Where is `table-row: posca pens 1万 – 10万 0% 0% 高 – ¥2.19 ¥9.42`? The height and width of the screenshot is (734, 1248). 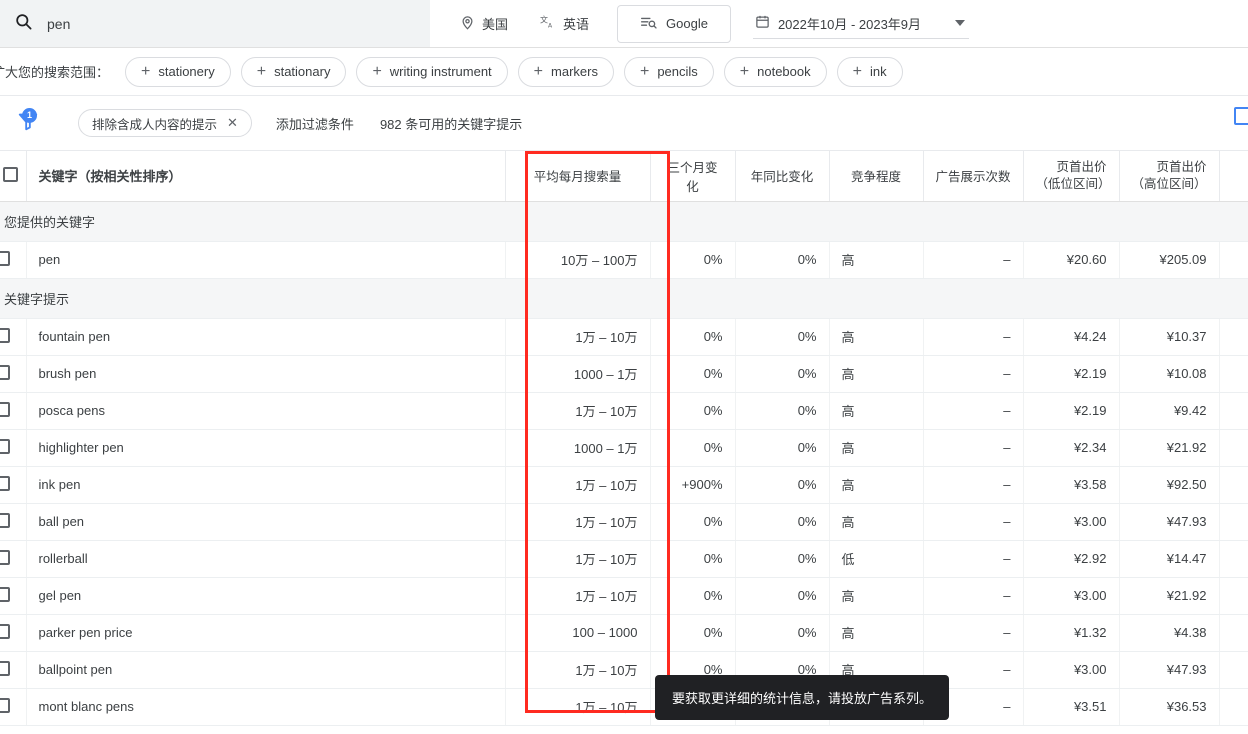
table-row: posca pens 1万 – 10万 0% 0% 高 – ¥2.19 ¥9.42 is located at coordinates (624, 411).